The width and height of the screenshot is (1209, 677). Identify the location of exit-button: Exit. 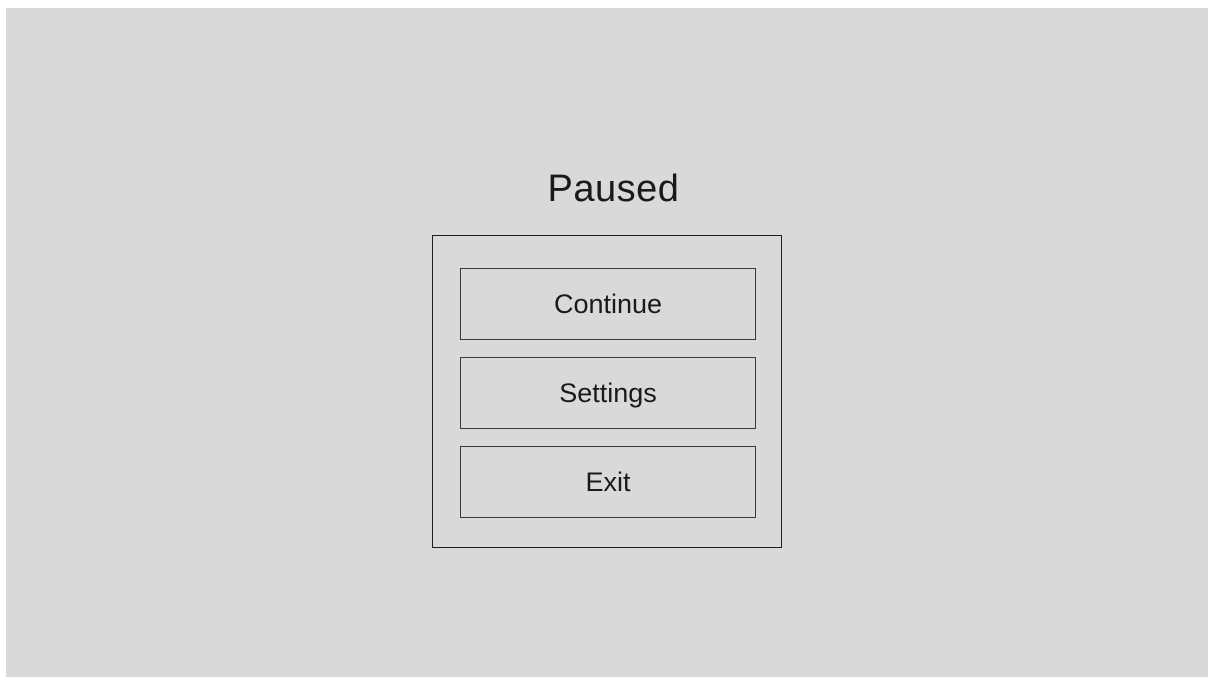
(608, 482).